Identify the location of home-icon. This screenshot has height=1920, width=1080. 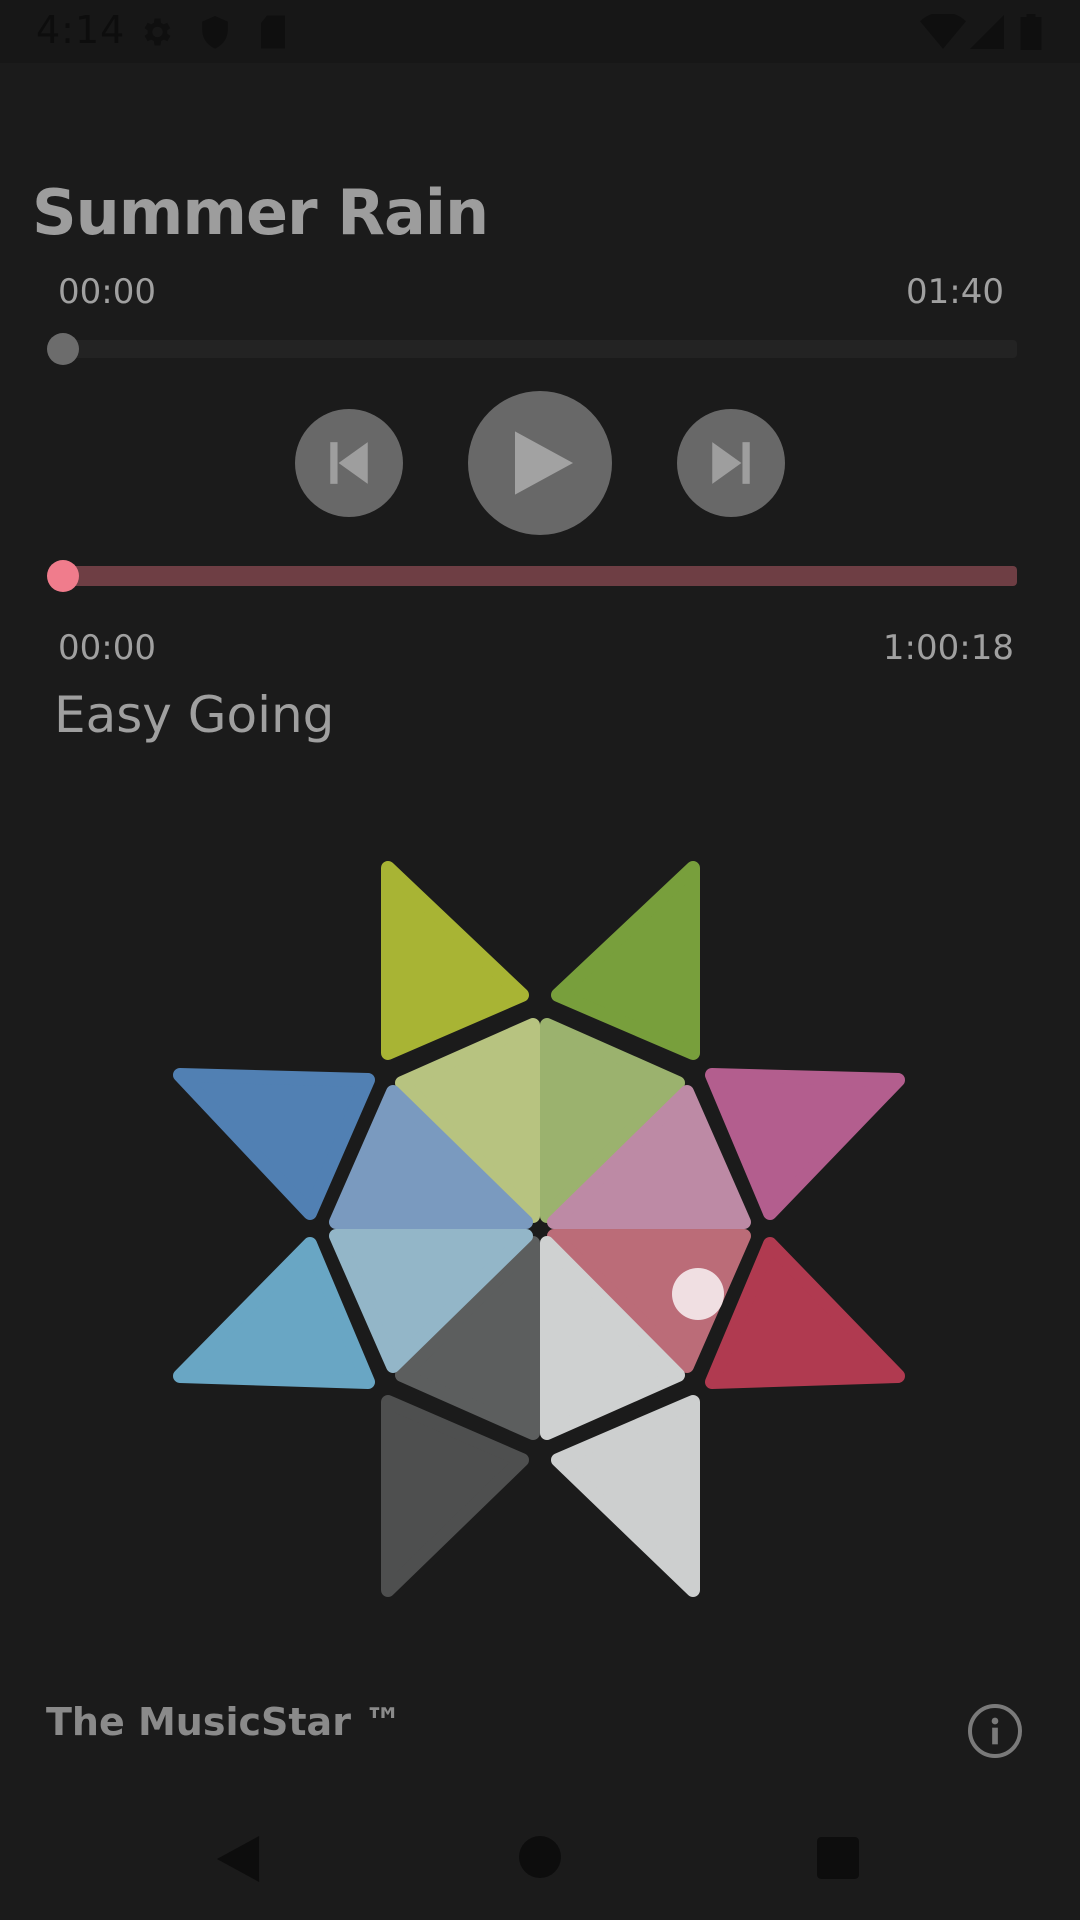
(540, 1857).